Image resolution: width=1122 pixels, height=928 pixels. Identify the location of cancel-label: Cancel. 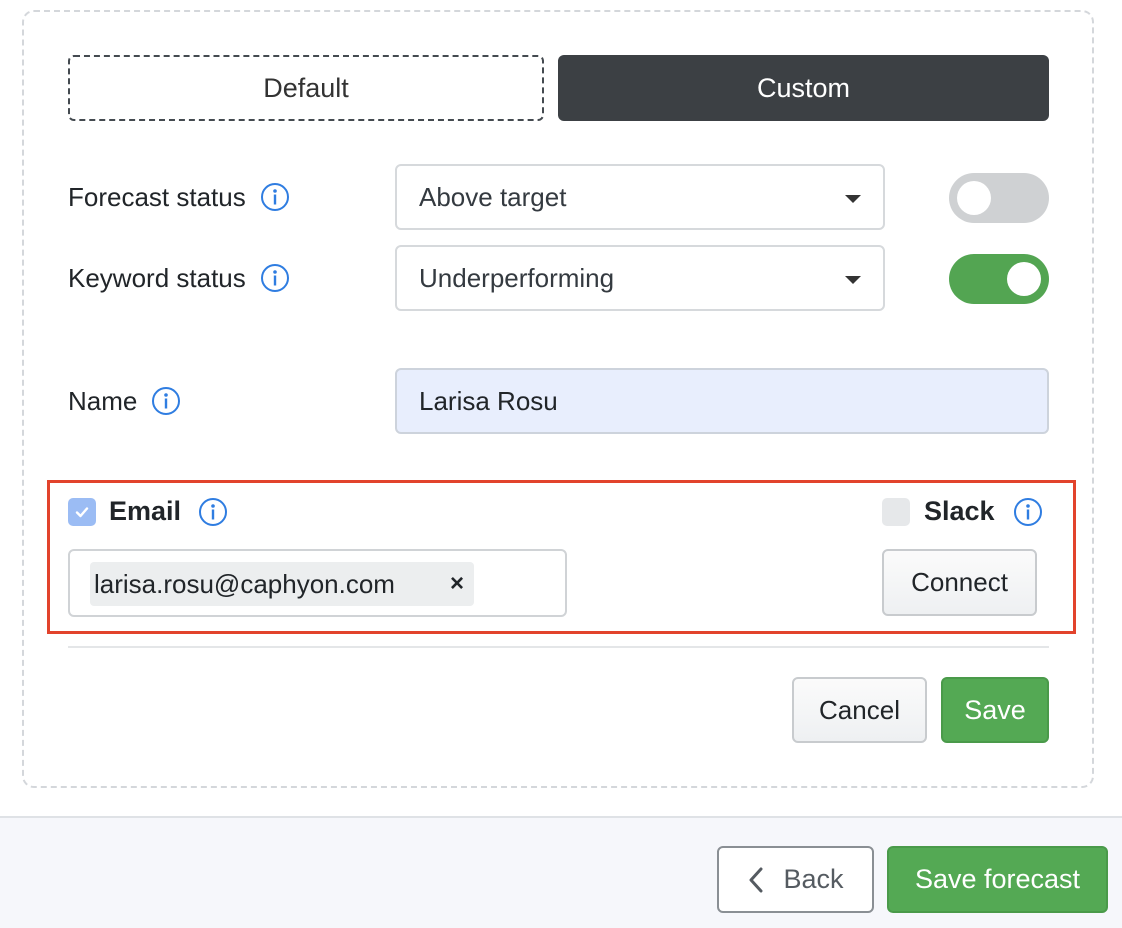
(859, 709).